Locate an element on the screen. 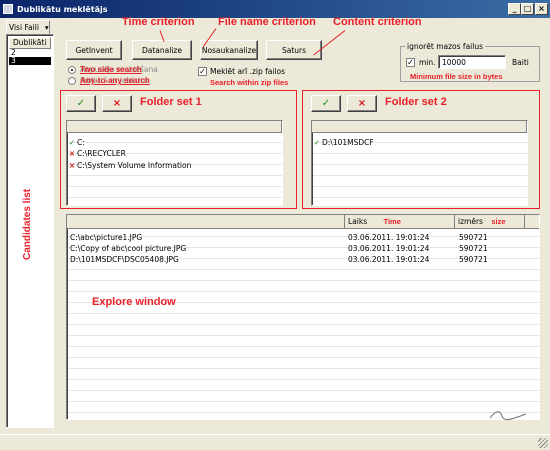 This screenshot has width=550, height=450. folder-set-2-list: ✓ D:\101MSDCF is located at coordinates (419, 163).